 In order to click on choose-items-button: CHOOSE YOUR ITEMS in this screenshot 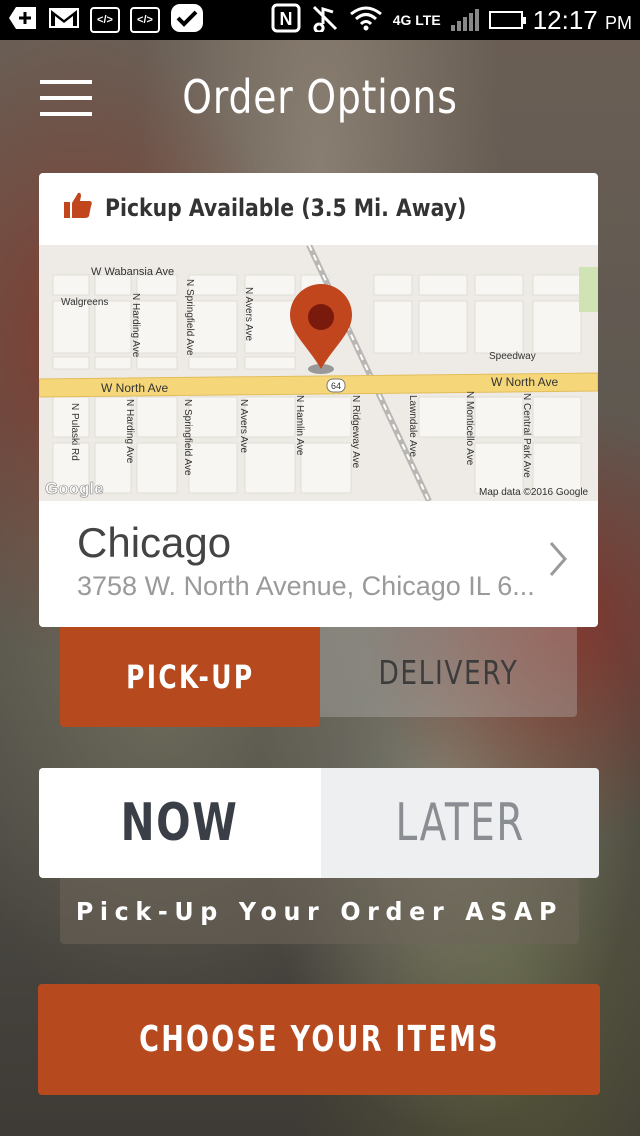, I will do `click(319, 1039)`.